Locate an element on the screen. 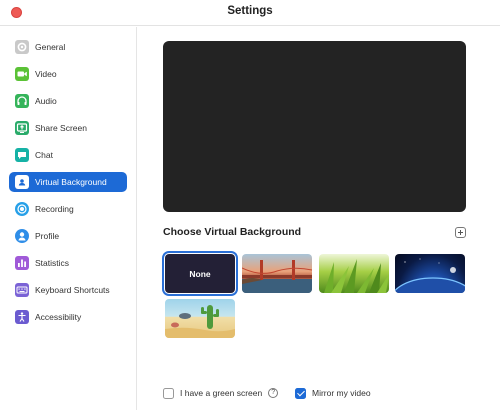  help-icon: ? is located at coordinates (273, 393).